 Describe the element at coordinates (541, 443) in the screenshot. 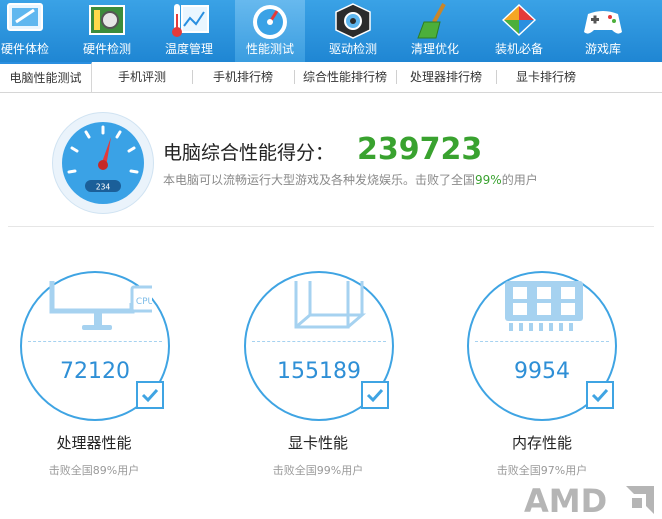

I see `memory-card-title: 内存性能` at that location.